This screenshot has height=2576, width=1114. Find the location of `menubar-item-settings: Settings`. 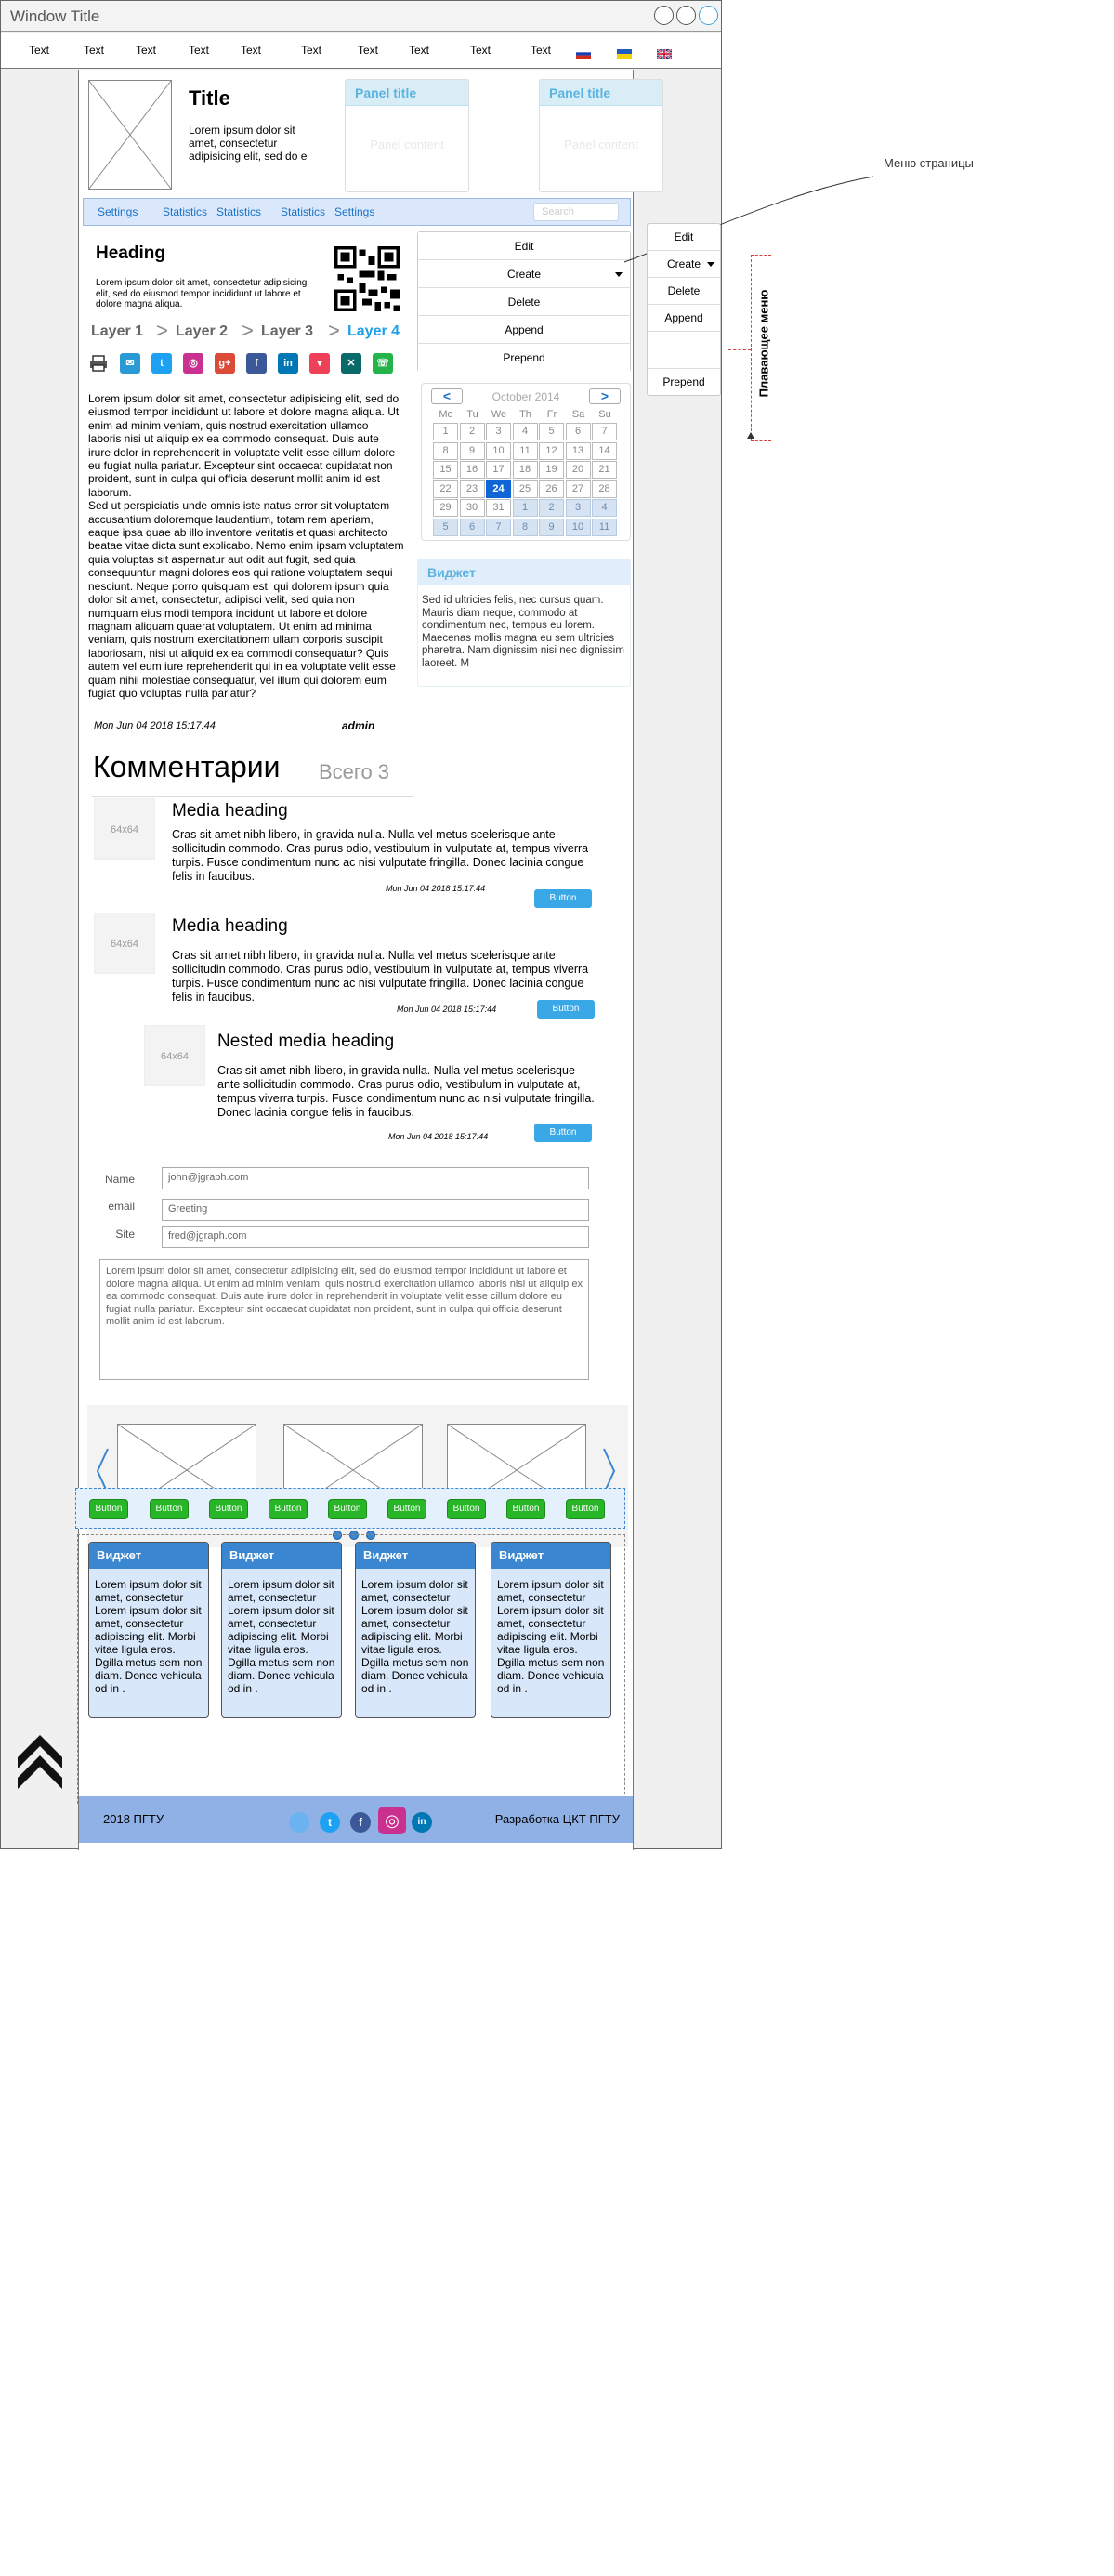

menubar-item-settings: Settings is located at coordinates (354, 211).